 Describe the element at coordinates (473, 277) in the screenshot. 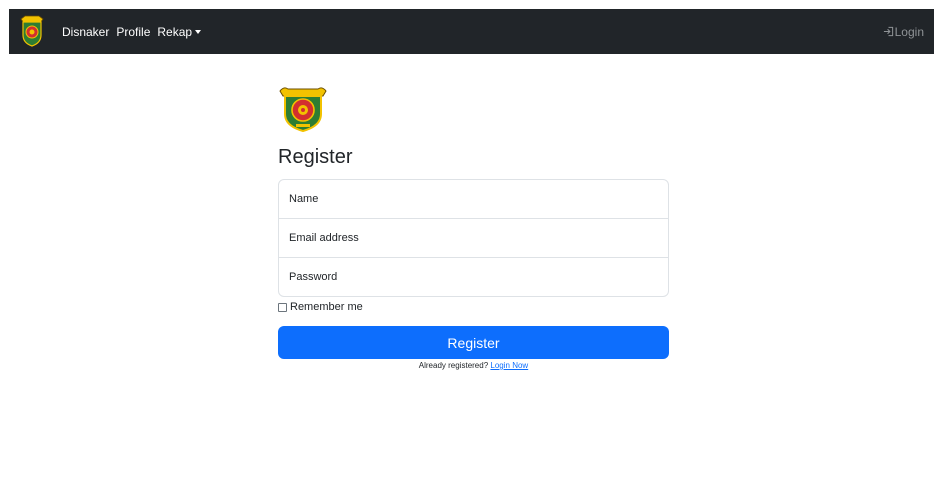

I see `password-field` at that location.